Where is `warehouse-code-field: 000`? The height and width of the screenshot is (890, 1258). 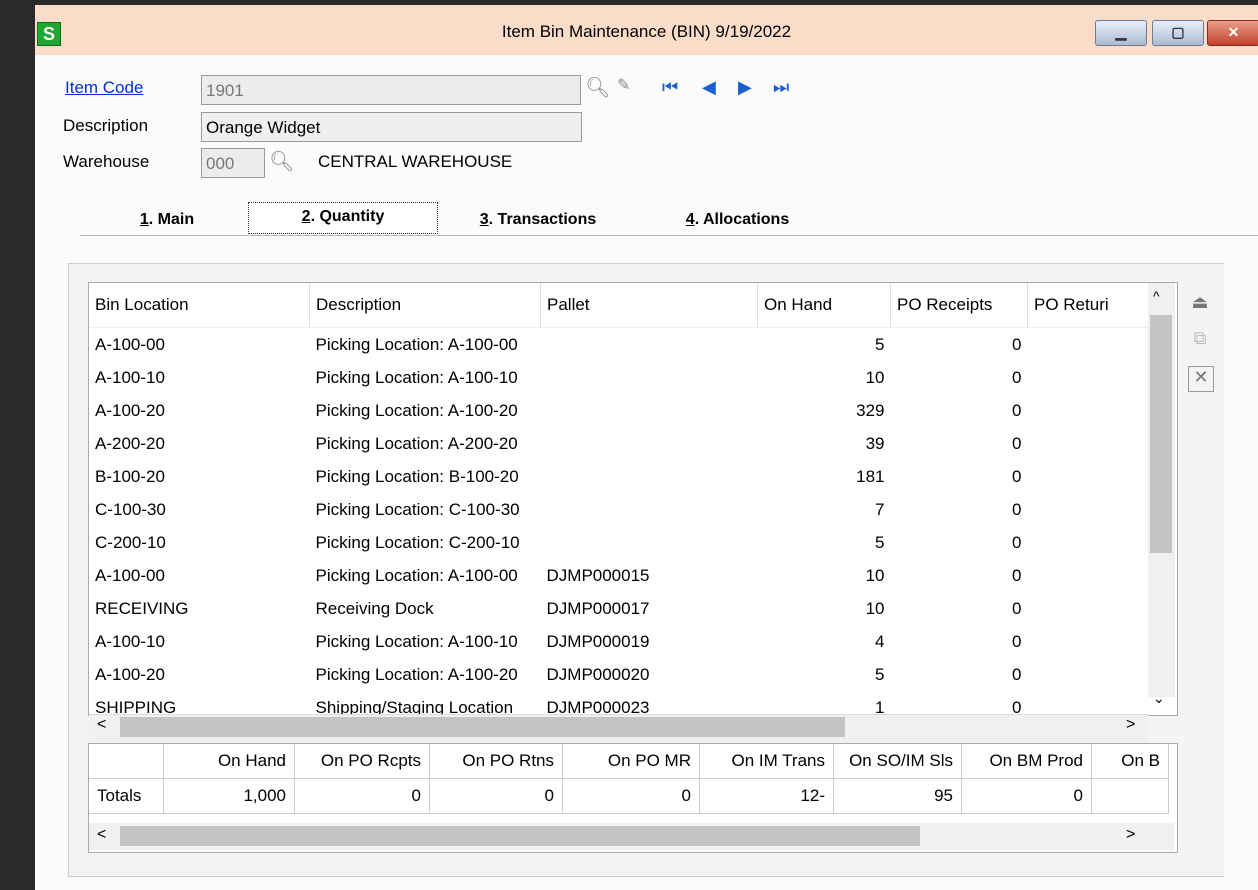
warehouse-code-field: 000 is located at coordinates (233, 163).